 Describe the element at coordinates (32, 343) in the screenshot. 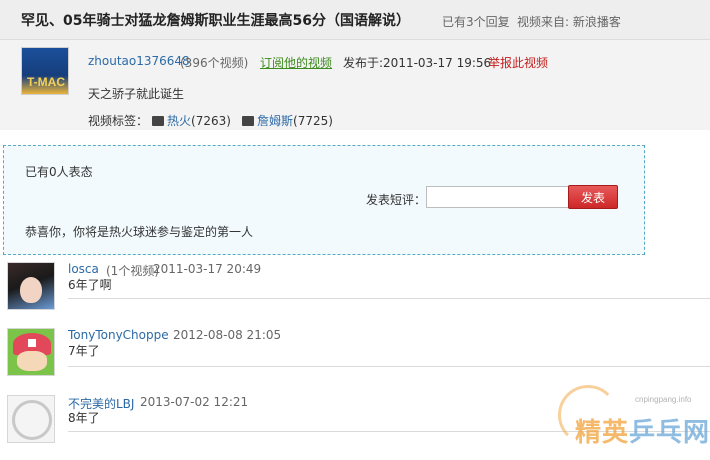

I see `avatar-hat-cross` at that location.